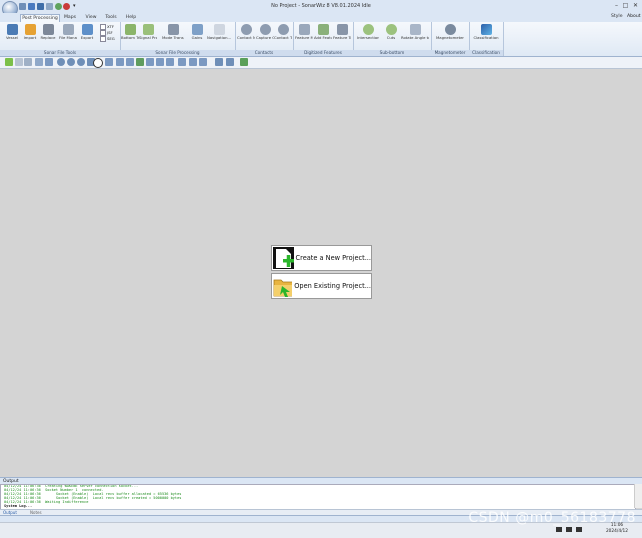 The height and width of the screenshot is (538, 642). What do you see at coordinates (107, 33) in the screenshot?
I see `format-checks: XTF JSF SEG` at bounding box center [107, 33].